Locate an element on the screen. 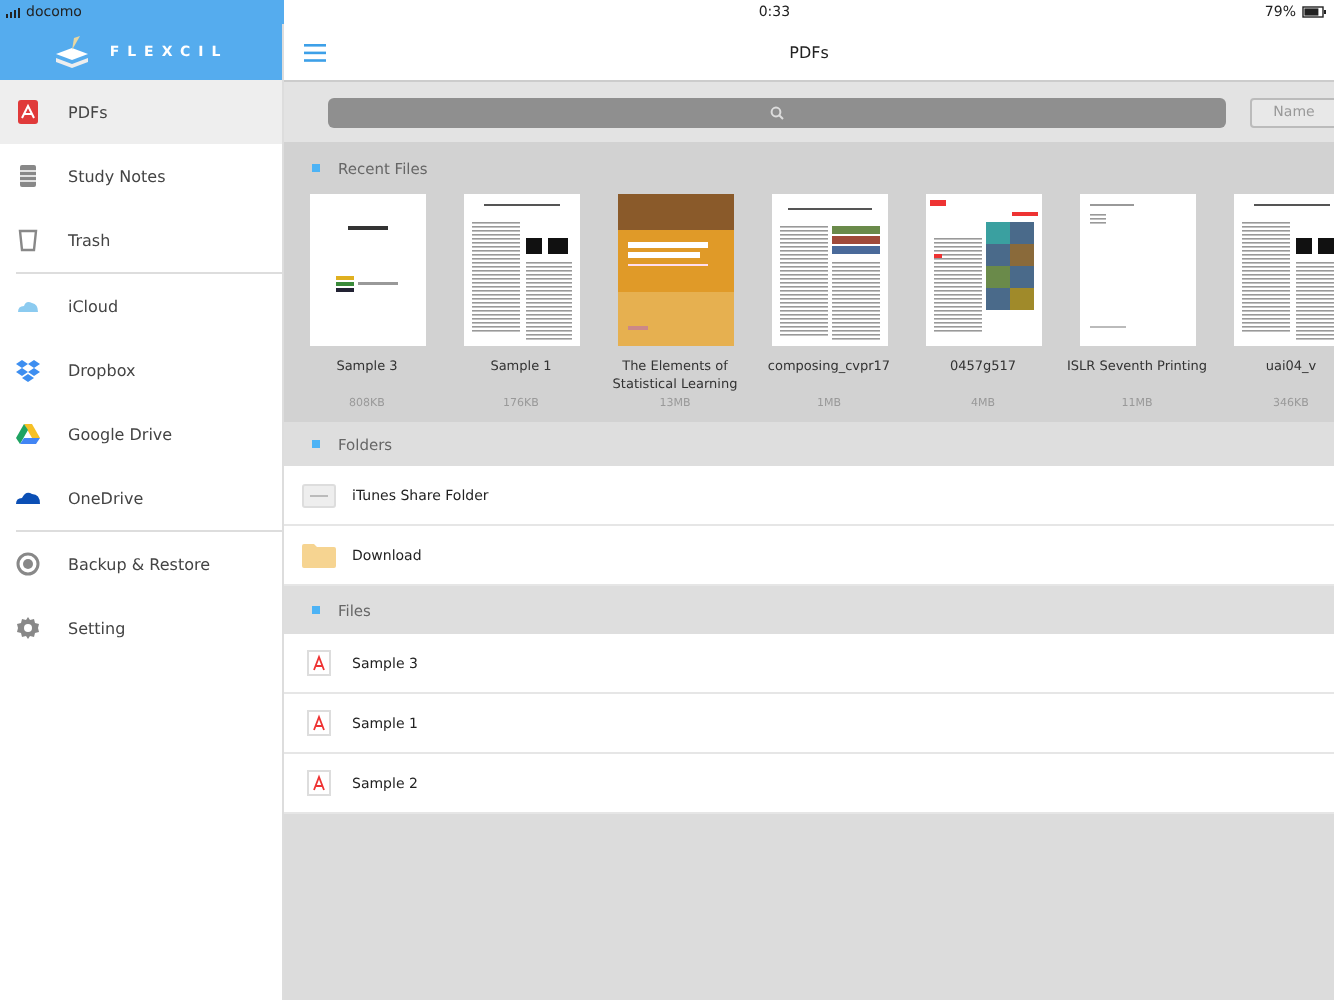 The height and width of the screenshot is (1000, 1334). sidebar-label: Dropbox is located at coordinates (102, 370).